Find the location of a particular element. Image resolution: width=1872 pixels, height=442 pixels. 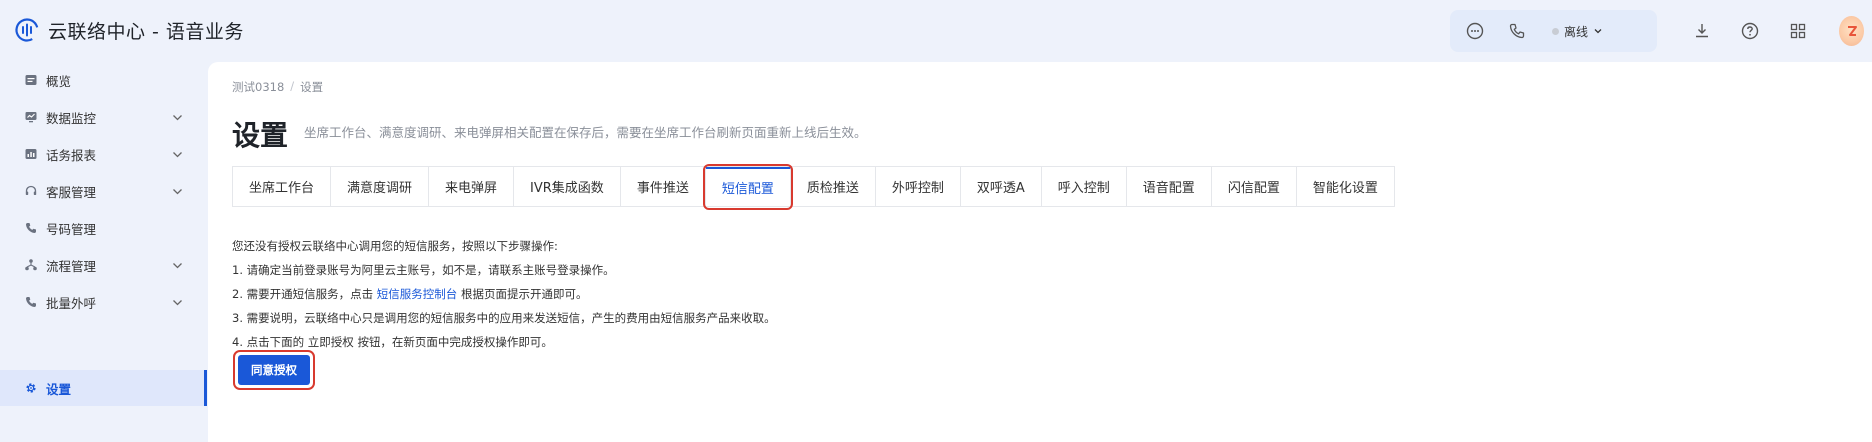

user-avatar is located at coordinates (1851, 31).